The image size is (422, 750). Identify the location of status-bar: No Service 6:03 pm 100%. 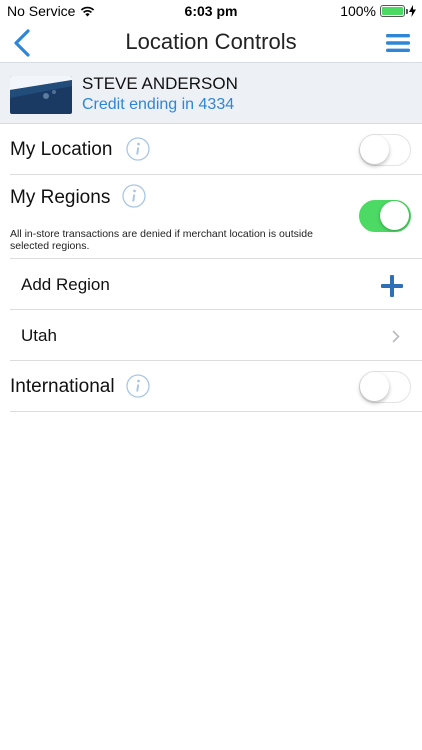
(211, 11).